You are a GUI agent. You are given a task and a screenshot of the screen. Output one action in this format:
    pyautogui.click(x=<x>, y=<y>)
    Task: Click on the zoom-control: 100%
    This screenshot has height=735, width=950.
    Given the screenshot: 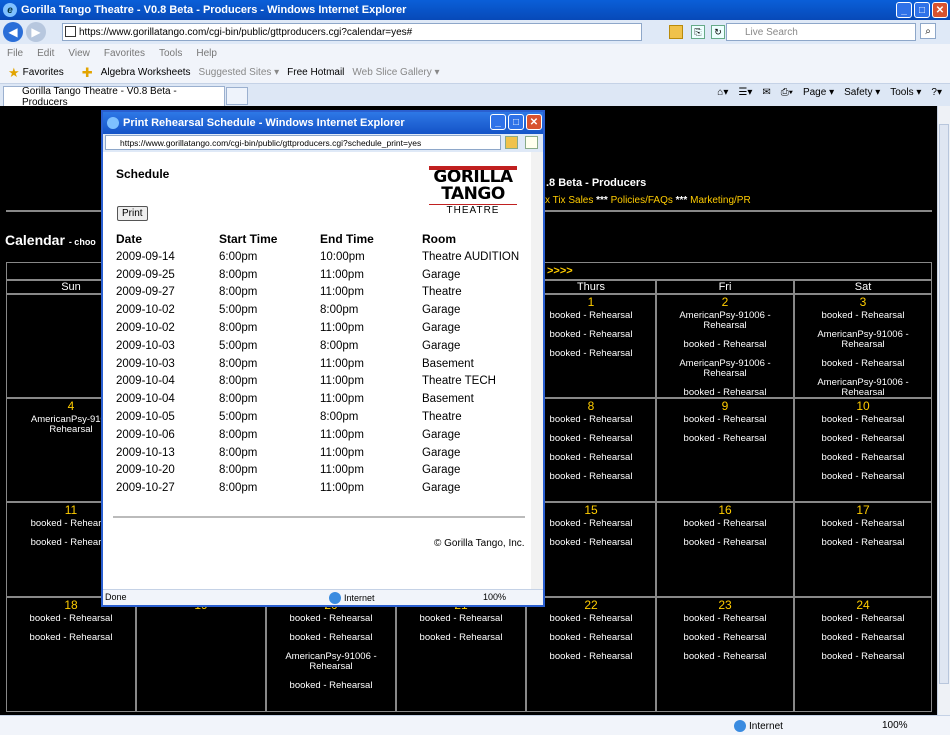 What is the action you would take?
    pyautogui.click(x=895, y=725)
    